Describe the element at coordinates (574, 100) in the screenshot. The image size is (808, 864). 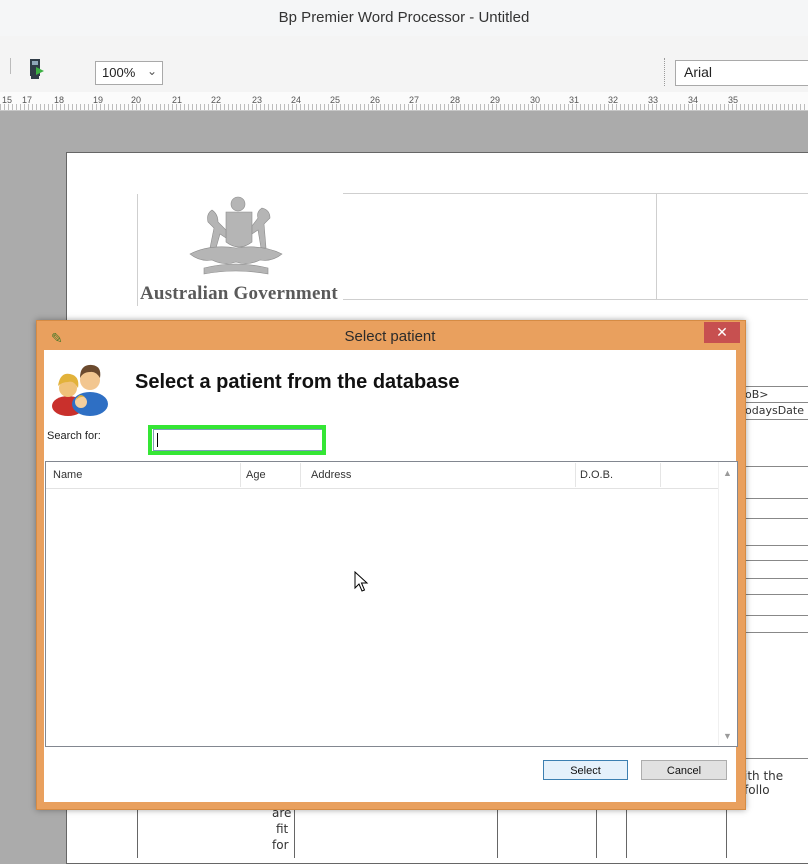
I see `ruler-number: 31` at that location.